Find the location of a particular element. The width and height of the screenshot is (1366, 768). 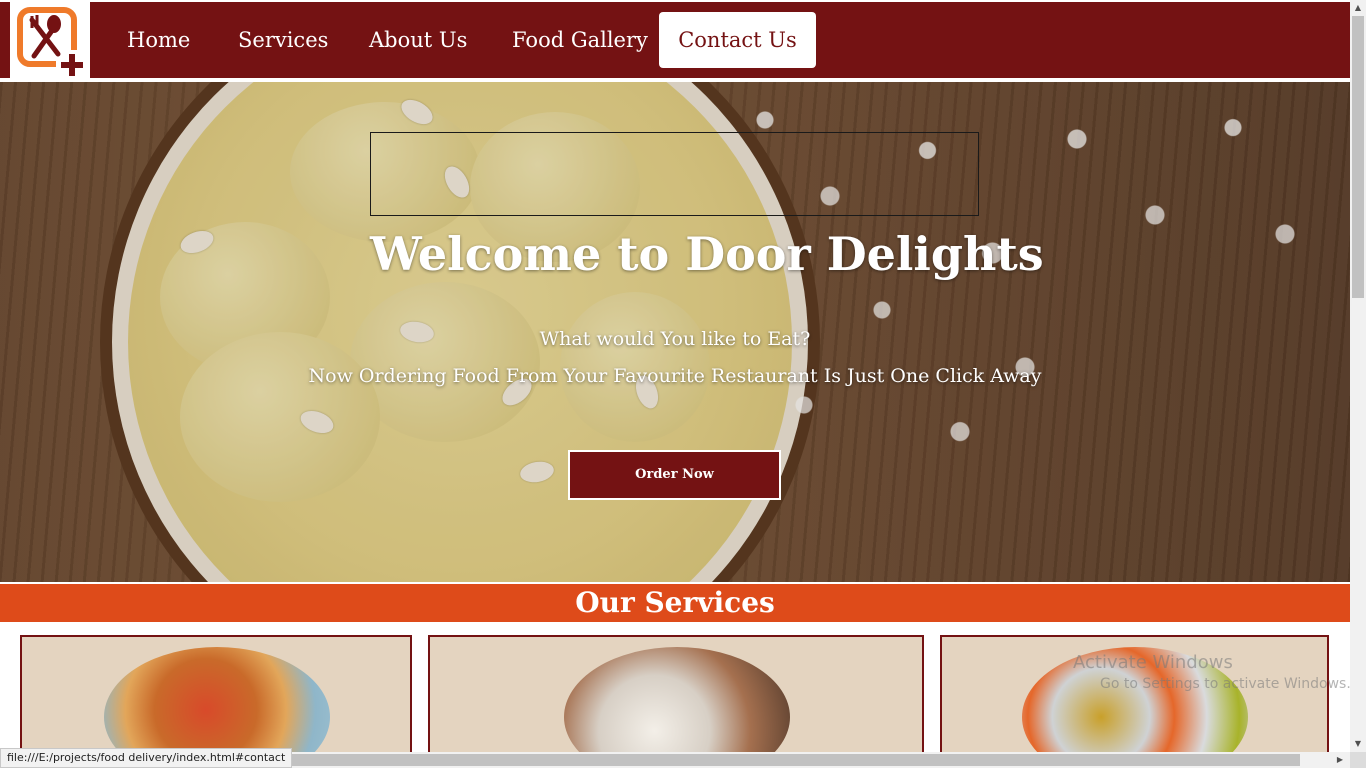

vertical-scrollbar-thumb is located at coordinates (1358, 157).